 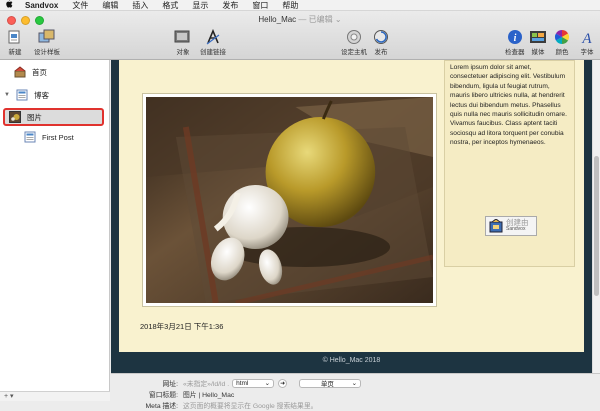 What do you see at coordinates (163, 395) in the screenshot?
I see `window-title-label: 窗口标题:` at bounding box center [163, 395].